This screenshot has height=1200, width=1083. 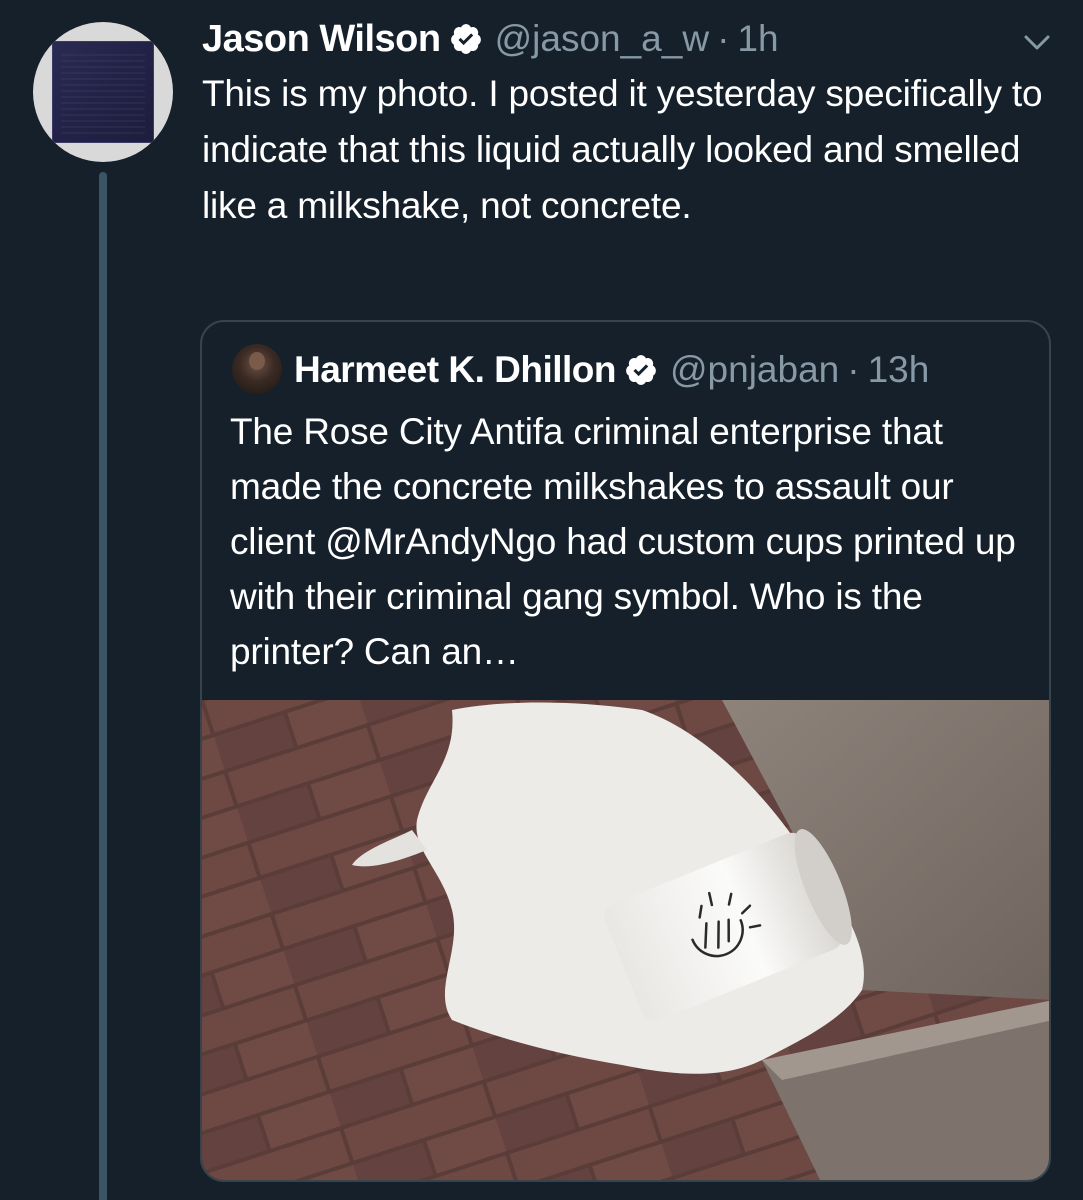 What do you see at coordinates (757, 39) in the screenshot?
I see `tweet-time: 1h` at bounding box center [757, 39].